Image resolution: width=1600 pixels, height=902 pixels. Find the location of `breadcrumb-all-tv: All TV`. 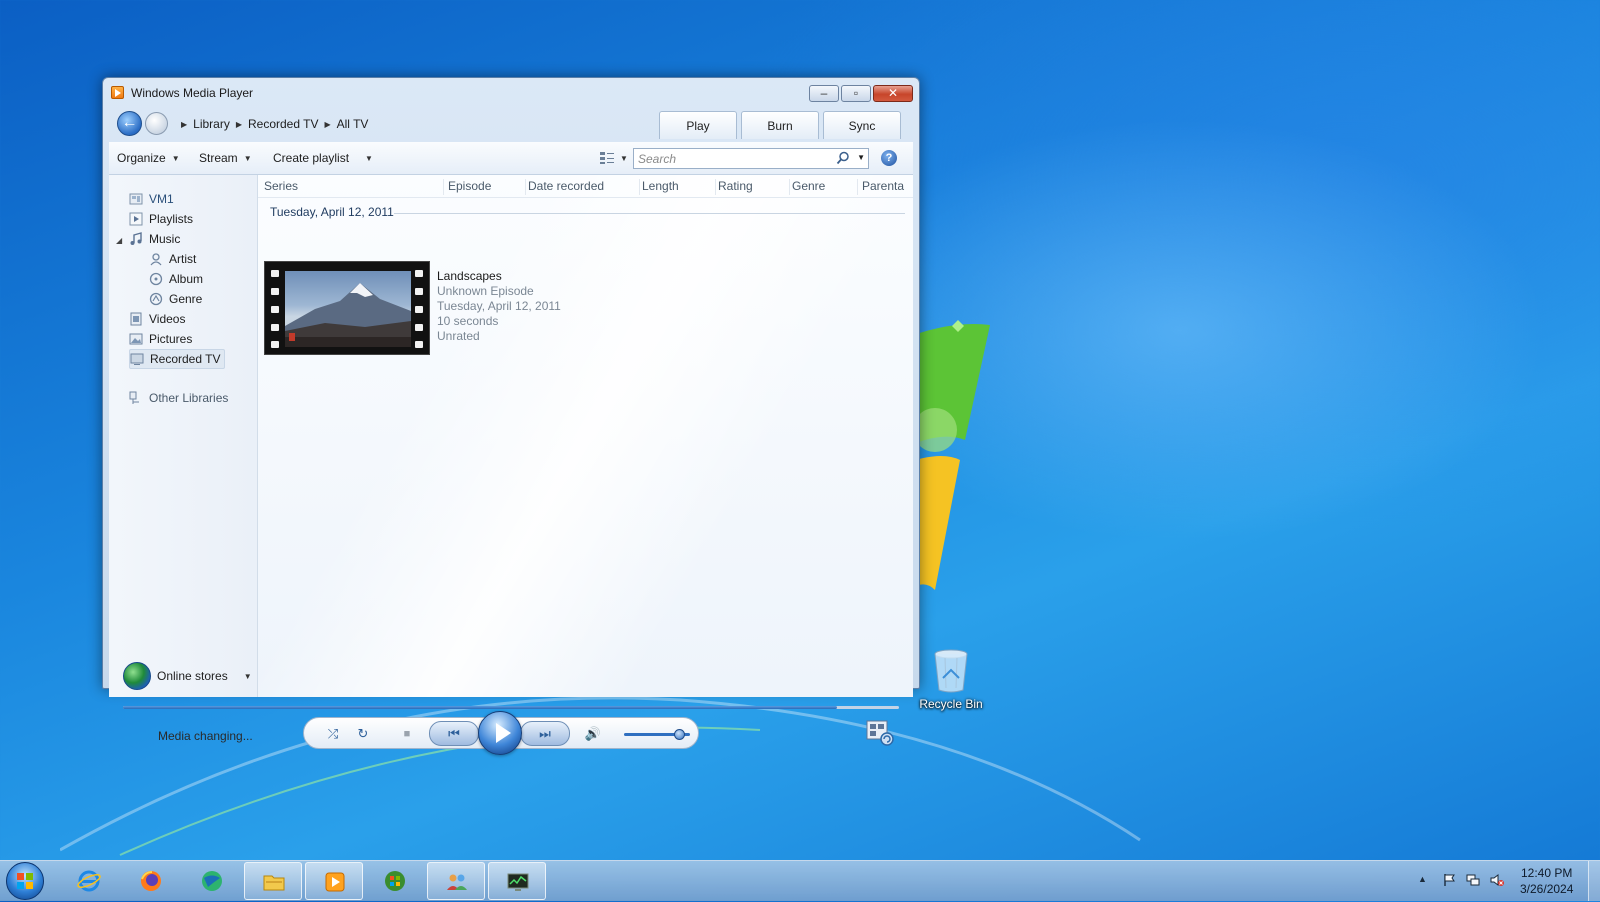

breadcrumb-all-tv: All TV is located at coordinates (353, 124).